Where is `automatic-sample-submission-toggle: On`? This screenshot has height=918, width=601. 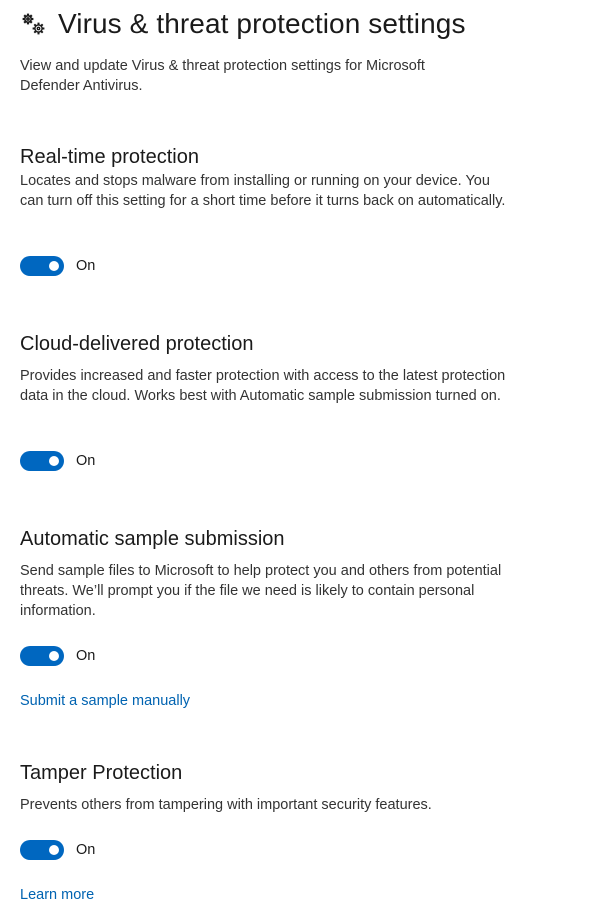
automatic-sample-submission-toggle: On is located at coordinates (57, 656).